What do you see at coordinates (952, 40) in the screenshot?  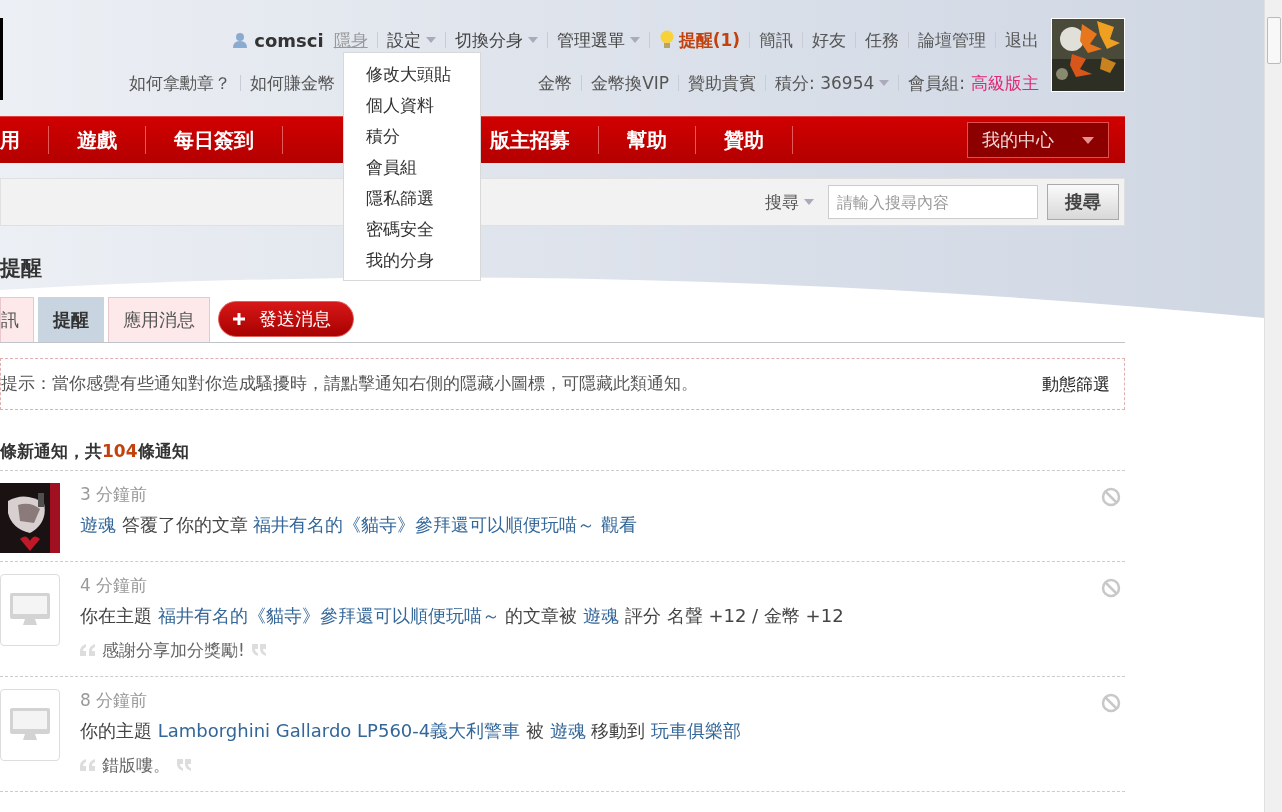 I see `top-link: 論壇管理` at bounding box center [952, 40].